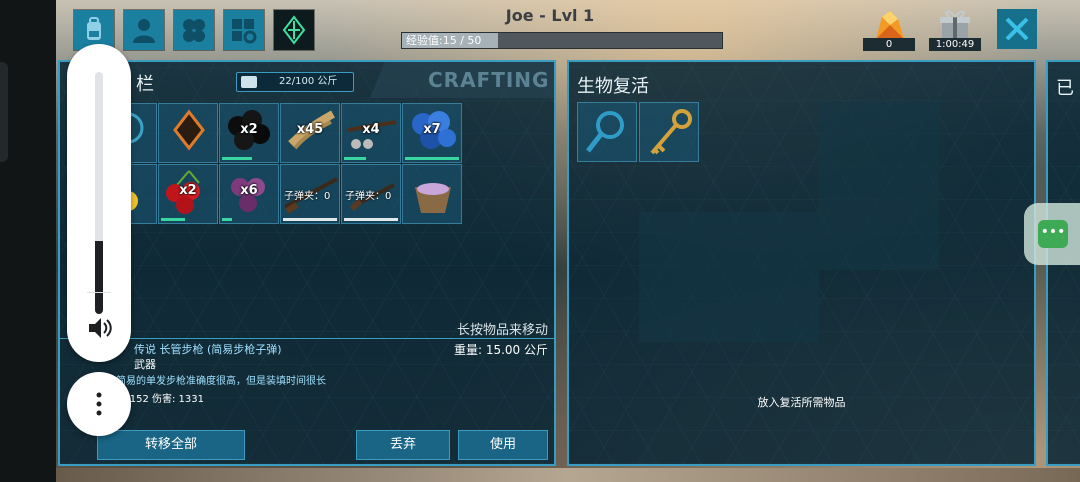 The image size is (1080, 482). I want to click on close-icon, so click(1017, 29).